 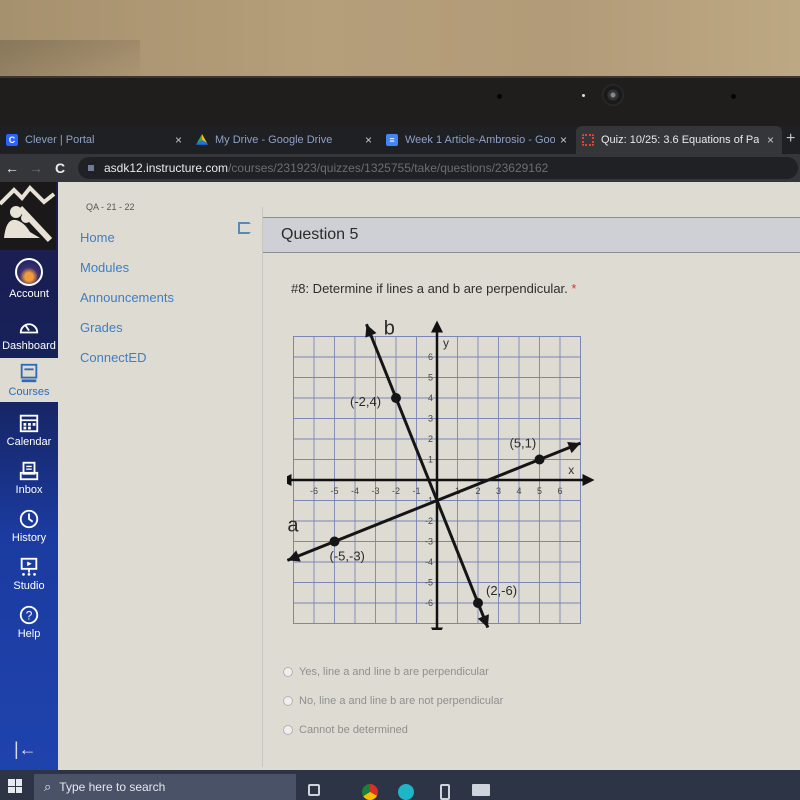 I want to click on global-nav-calendar: Calendar, so click(x=29, y=430).